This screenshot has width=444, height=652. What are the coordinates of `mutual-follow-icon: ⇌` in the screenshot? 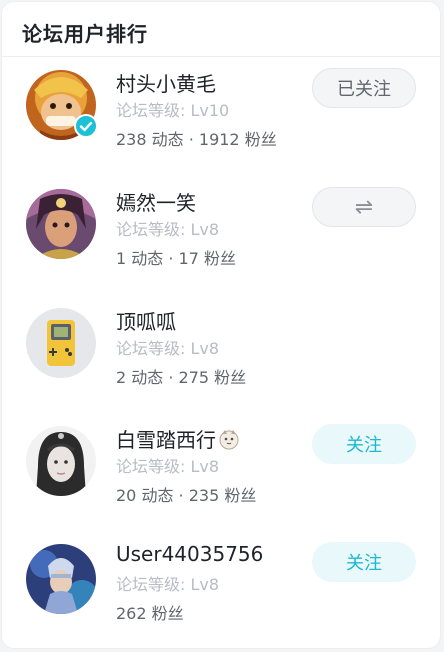 It's located at (364, 207).